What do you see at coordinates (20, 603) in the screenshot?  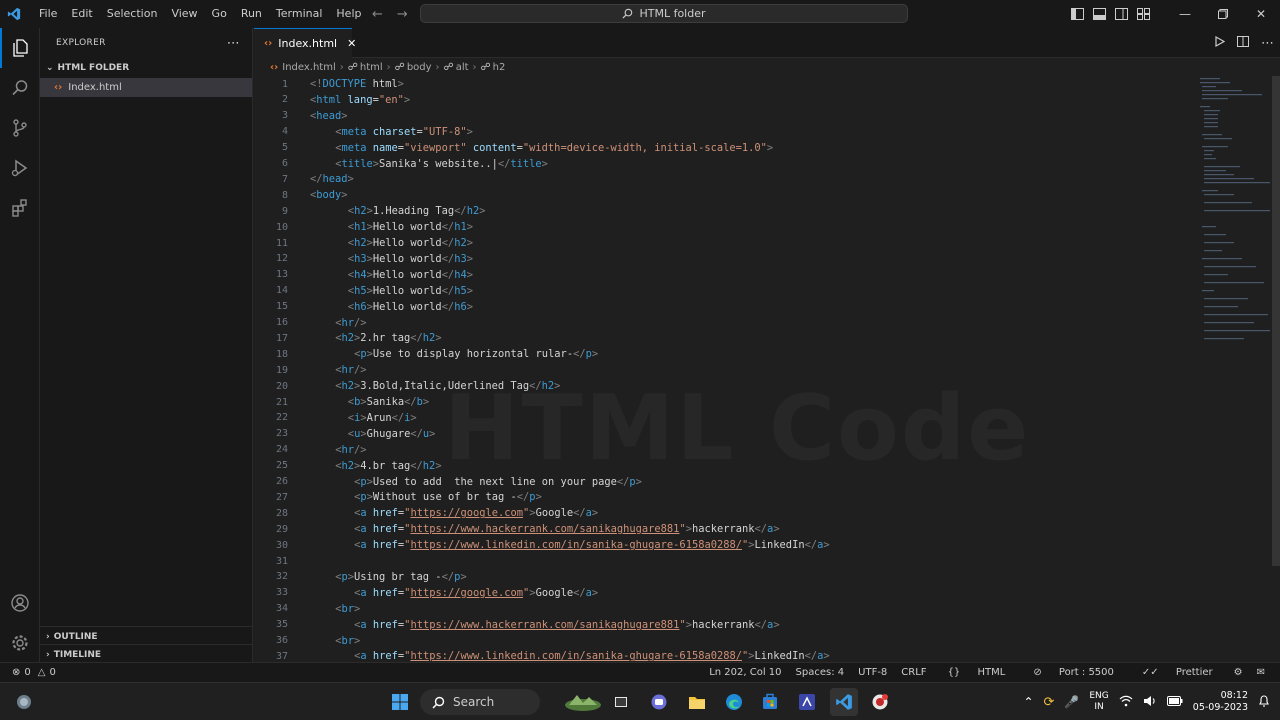 I see `accounts-icon` at bounding box center [20, 603].